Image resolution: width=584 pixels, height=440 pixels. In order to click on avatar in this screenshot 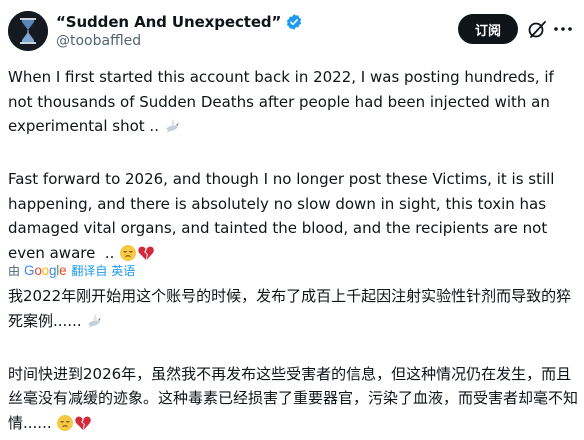, I will do `click(28, 31)`.